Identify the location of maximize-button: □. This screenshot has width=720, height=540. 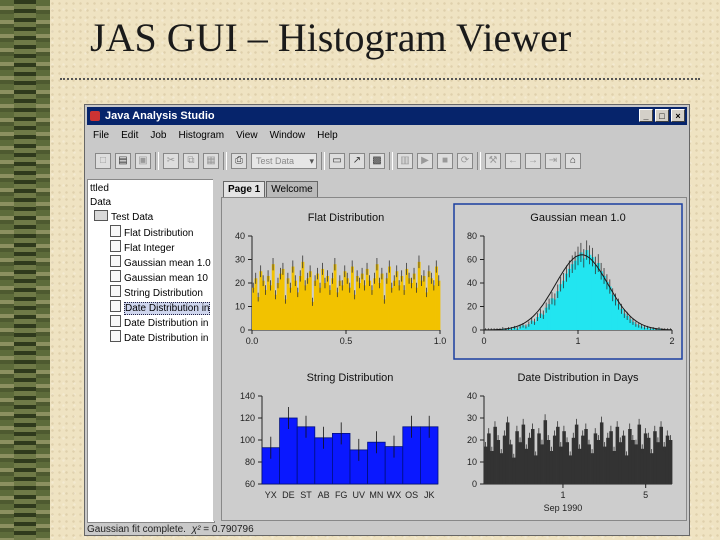
(662, 115).